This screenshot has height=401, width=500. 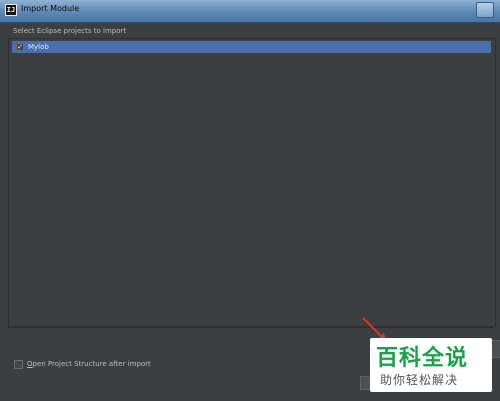 What do you see at coordinates (11, 10) in the screenshot?
I see `intellij-app-icon: IJ` at bounding box center [11, 10].